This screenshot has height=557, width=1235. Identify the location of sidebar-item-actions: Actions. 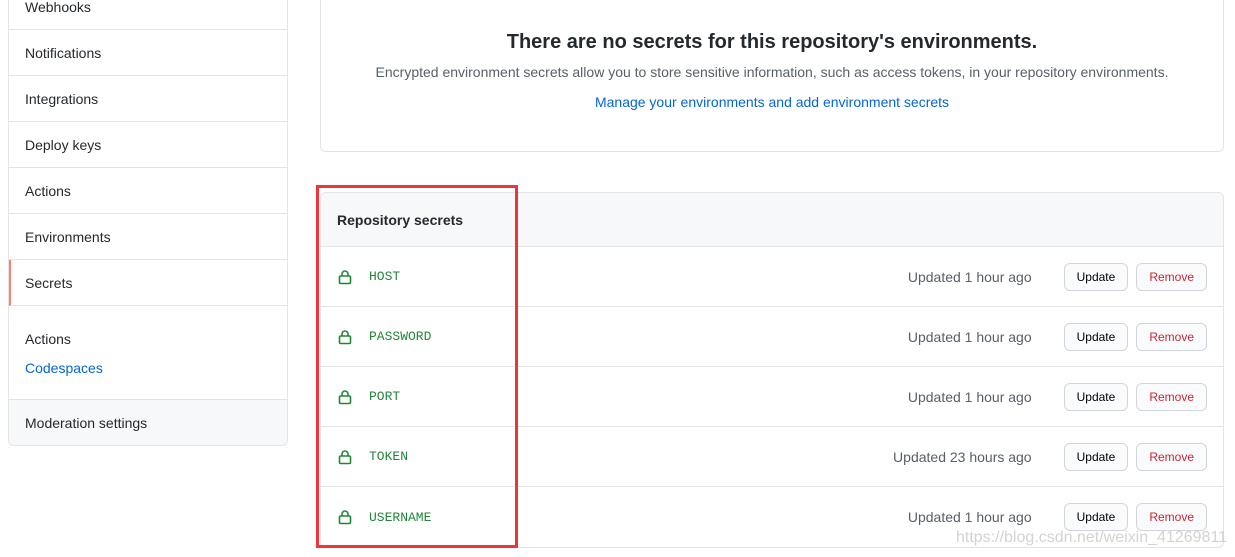
(148, 191).